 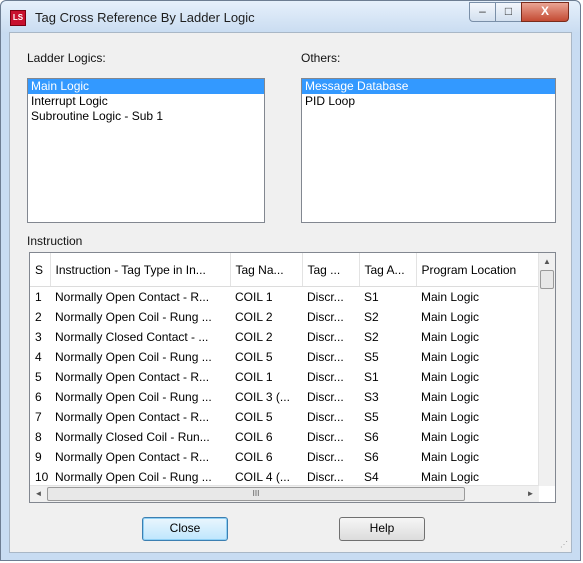 I want to click on list-item: PID Loop, so click(x=428, y=101).